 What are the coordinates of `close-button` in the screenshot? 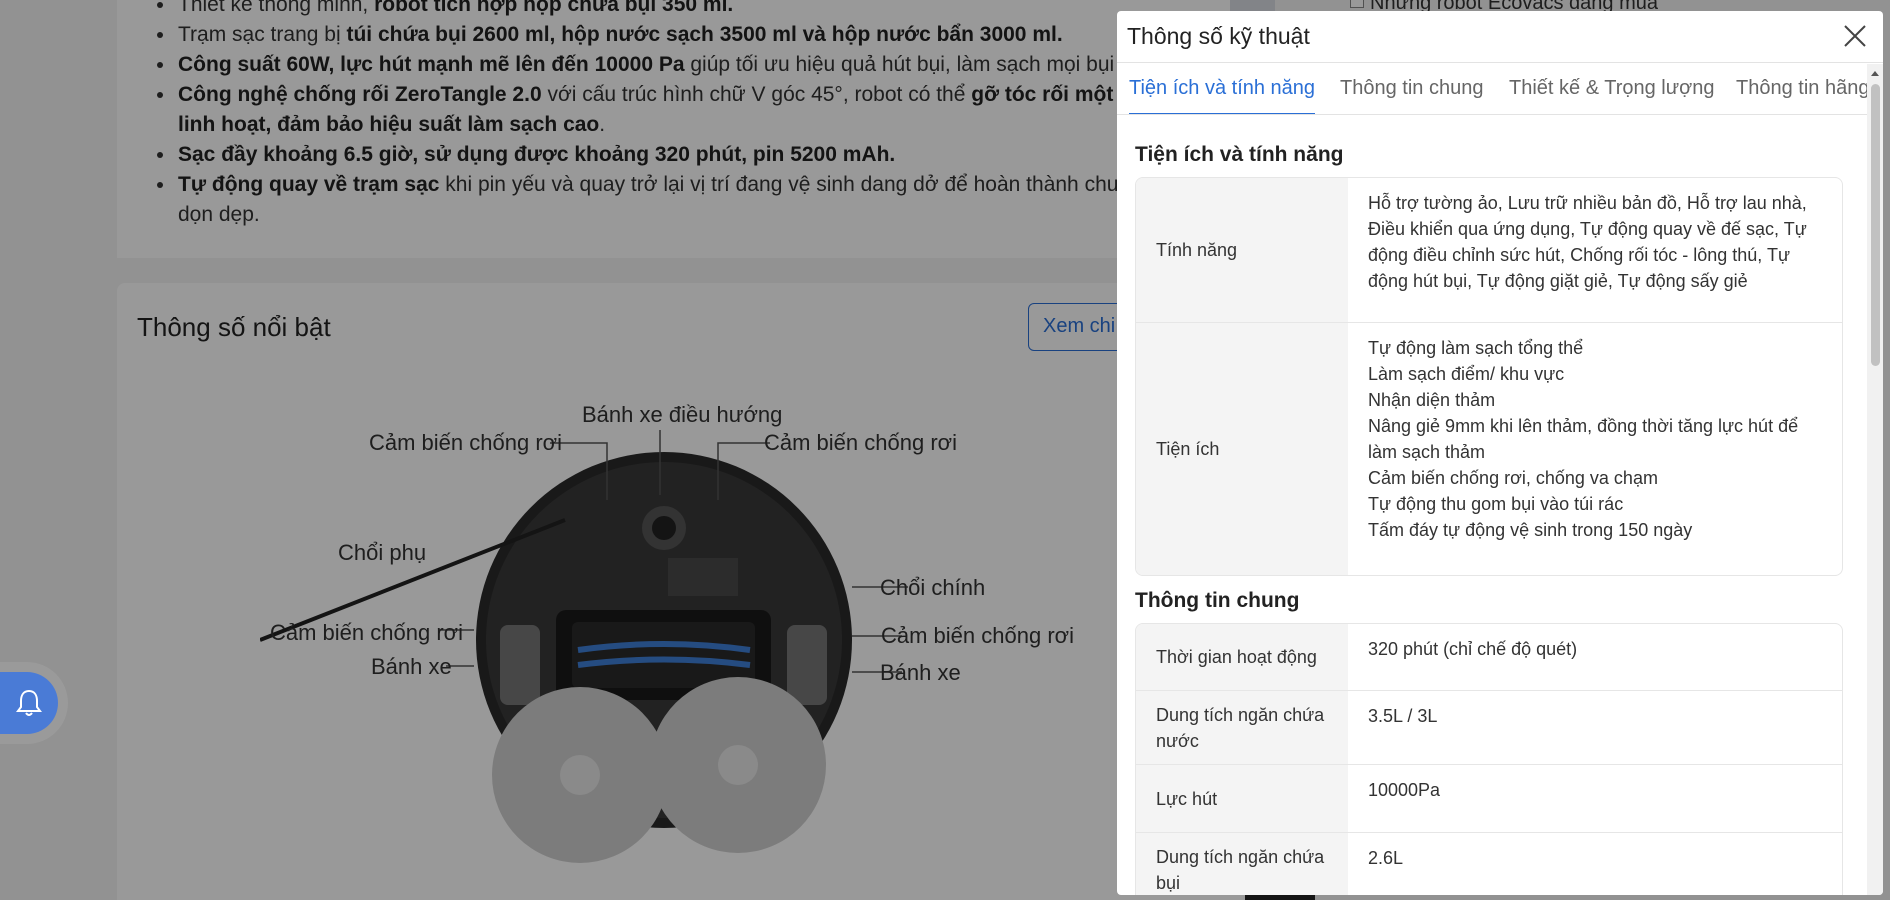 It's located at (1855, 36).